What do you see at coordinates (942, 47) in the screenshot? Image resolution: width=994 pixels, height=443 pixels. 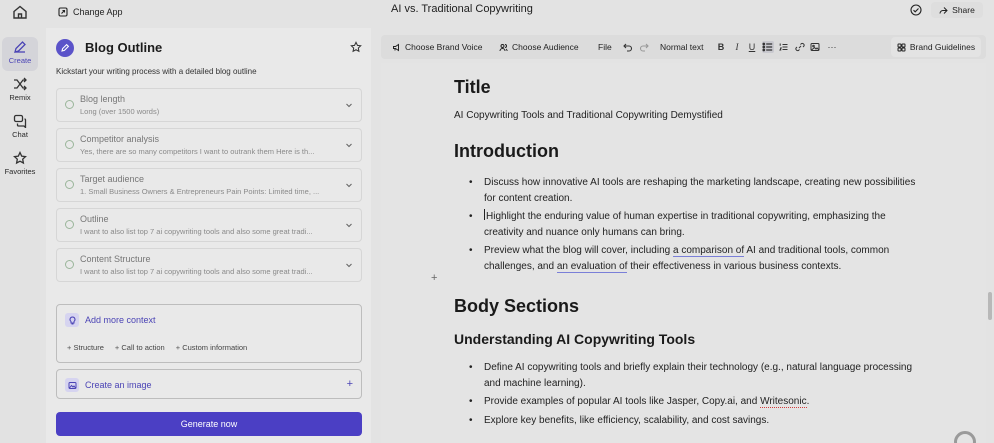 I see `brand-guidelines-label: Brand Guidelines` at bounding box center [942, 47].